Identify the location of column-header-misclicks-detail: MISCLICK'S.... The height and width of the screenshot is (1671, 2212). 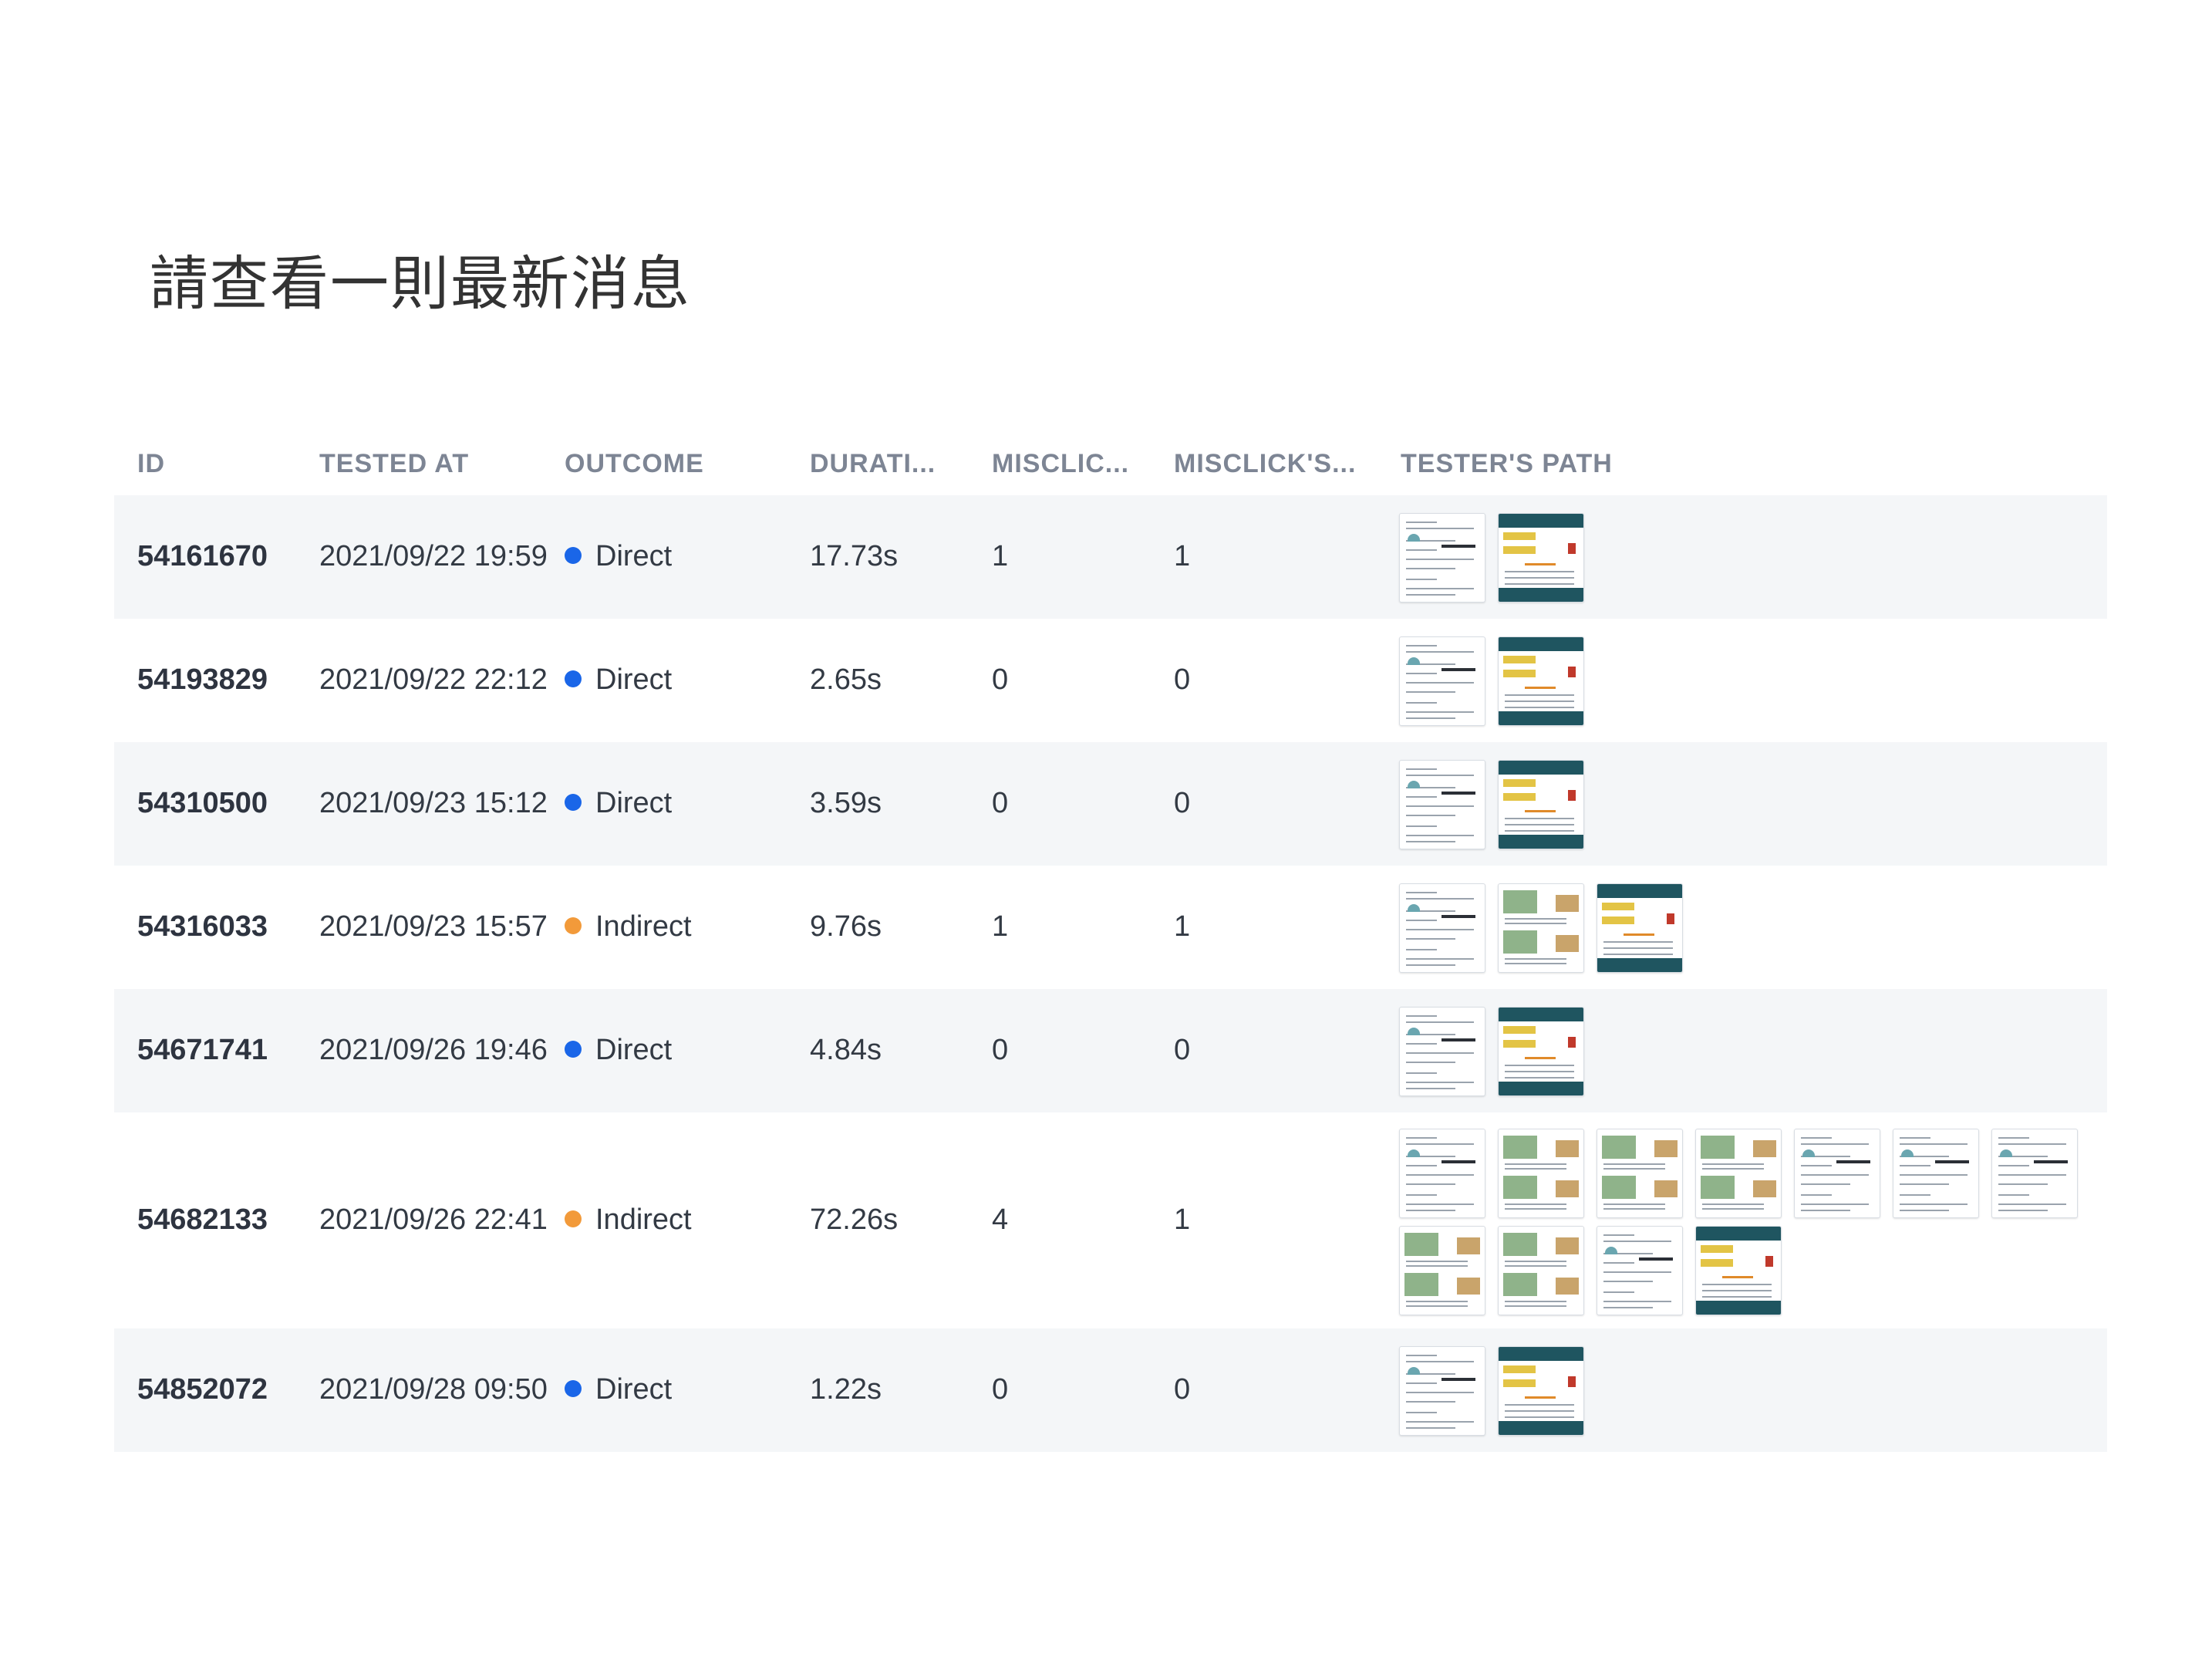
(1265, 464).